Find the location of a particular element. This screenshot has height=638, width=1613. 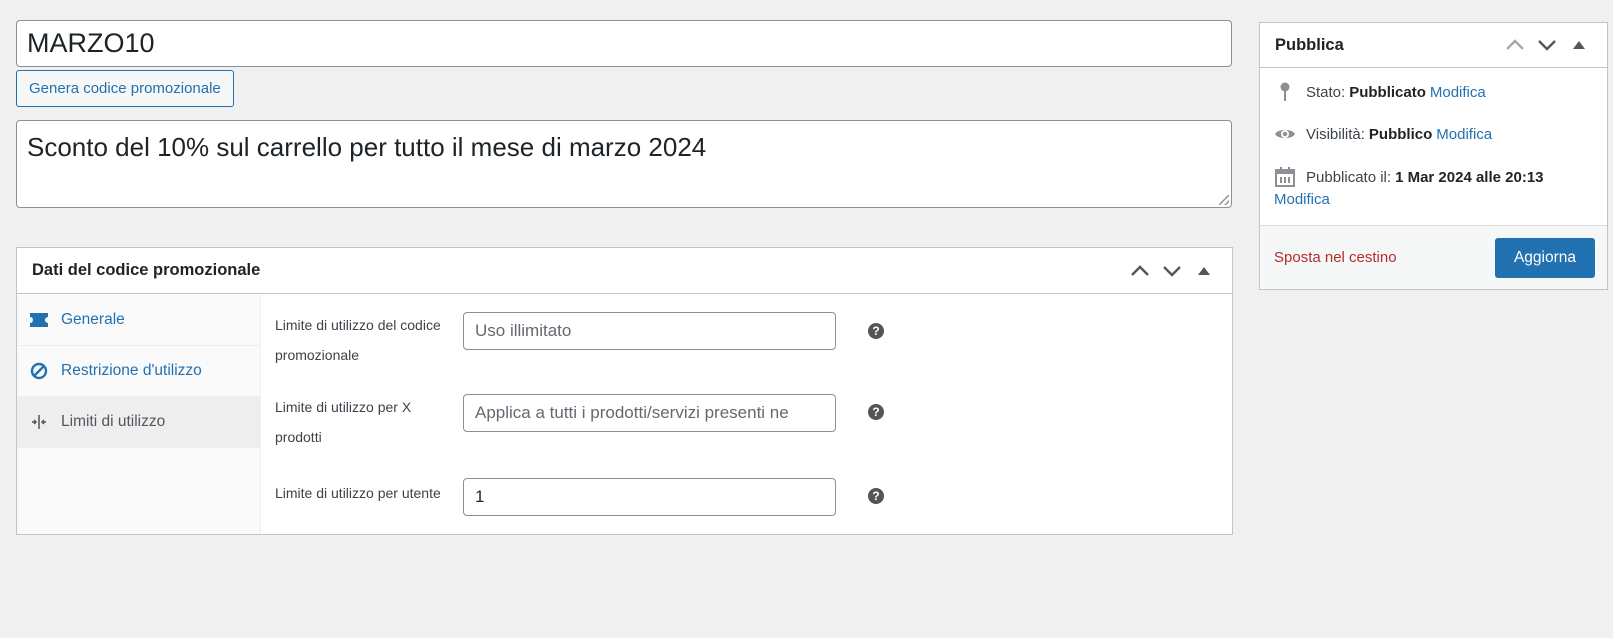

edit-visibility-link: Modifica is located at coordinates (1464, 134).